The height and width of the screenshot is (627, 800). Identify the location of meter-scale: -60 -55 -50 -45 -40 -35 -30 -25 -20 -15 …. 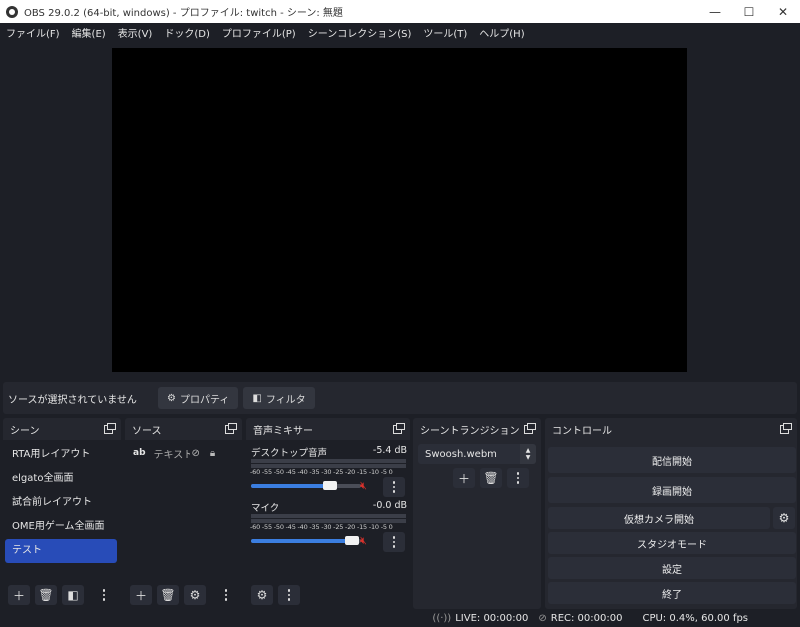
(321, 472).